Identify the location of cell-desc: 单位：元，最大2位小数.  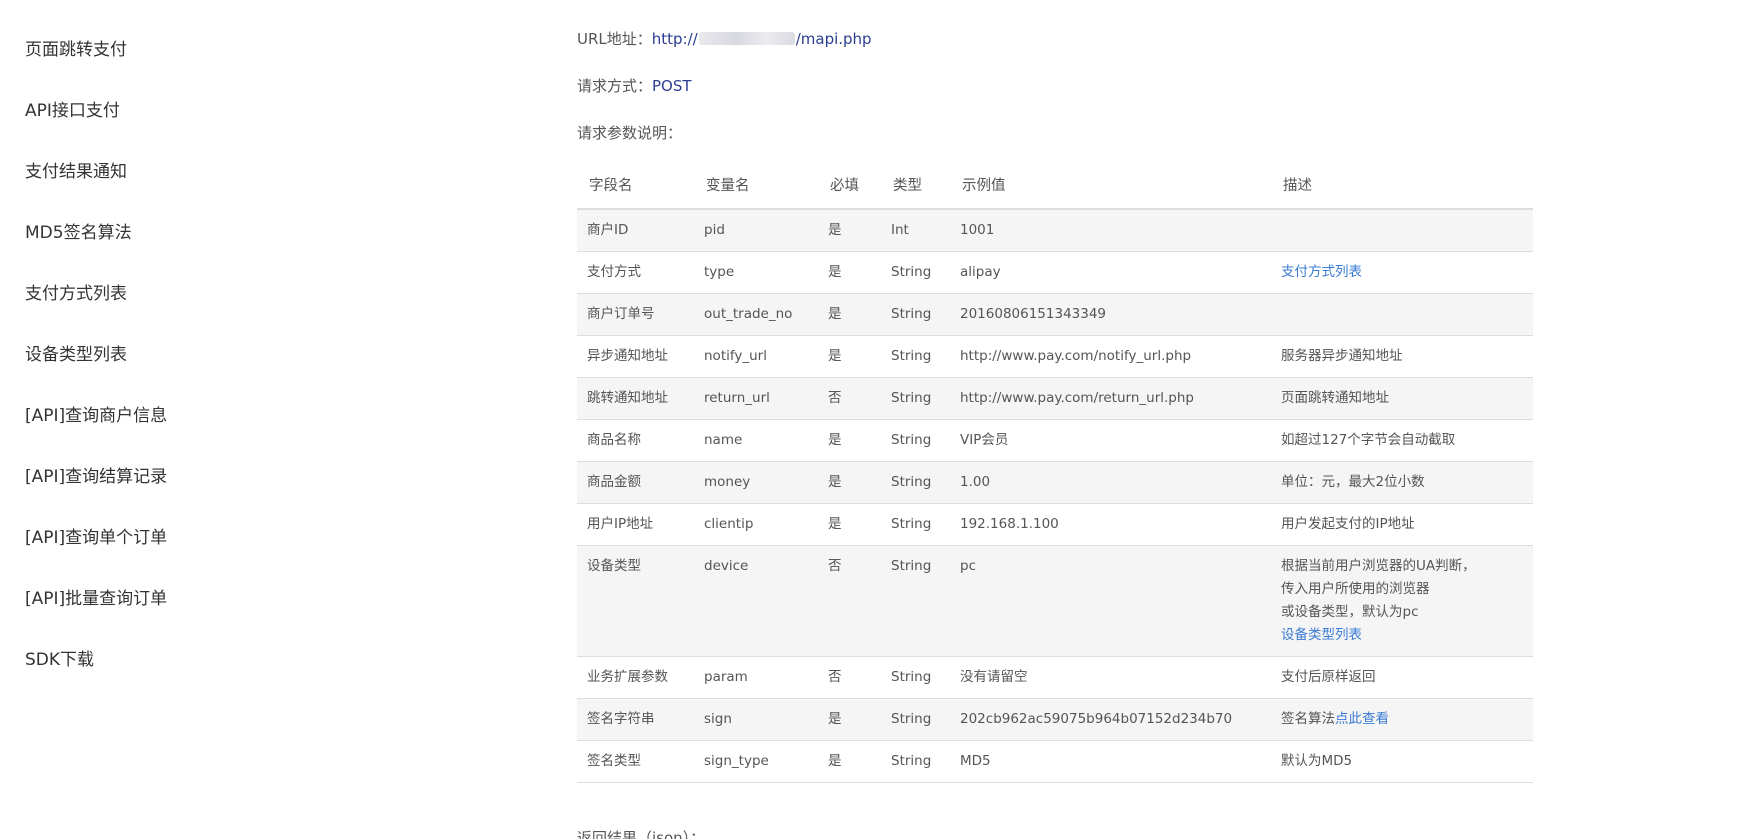
(1402, 482).